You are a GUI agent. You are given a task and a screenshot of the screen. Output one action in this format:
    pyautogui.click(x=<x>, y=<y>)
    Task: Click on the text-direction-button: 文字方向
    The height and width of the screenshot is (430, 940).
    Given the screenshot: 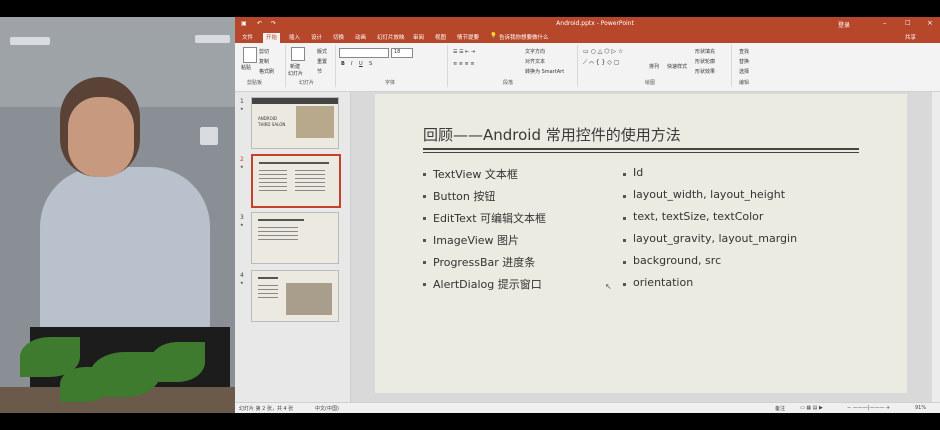 What is the action you would take?
    pyautogui.click(x=535, y=51)
    